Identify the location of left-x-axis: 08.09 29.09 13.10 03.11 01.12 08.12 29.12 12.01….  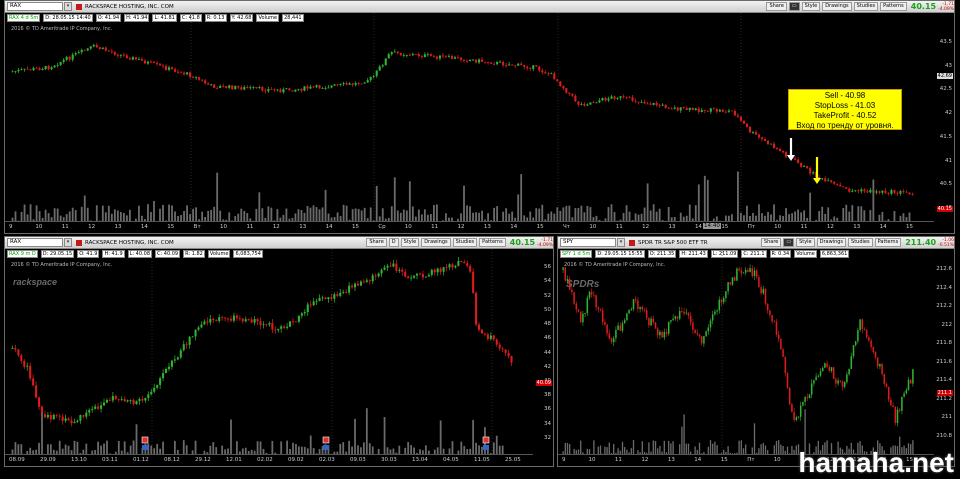
(269, 460).